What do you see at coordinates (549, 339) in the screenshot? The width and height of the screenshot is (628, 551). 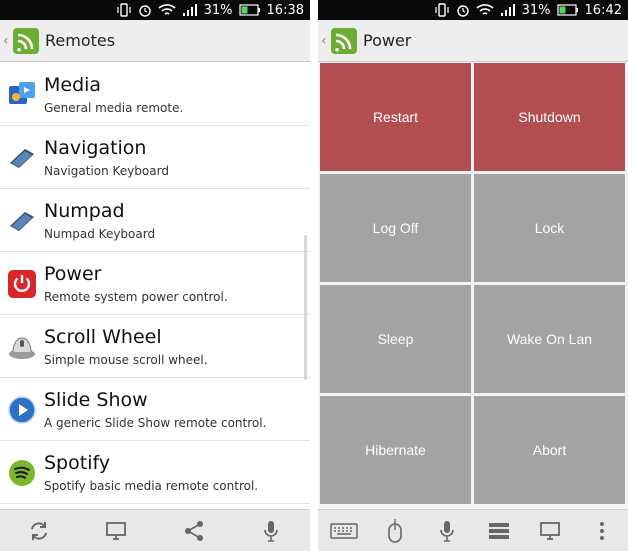 I see `wake-on-lan-button: Wake On Lan` at bounding box center [549, 339].